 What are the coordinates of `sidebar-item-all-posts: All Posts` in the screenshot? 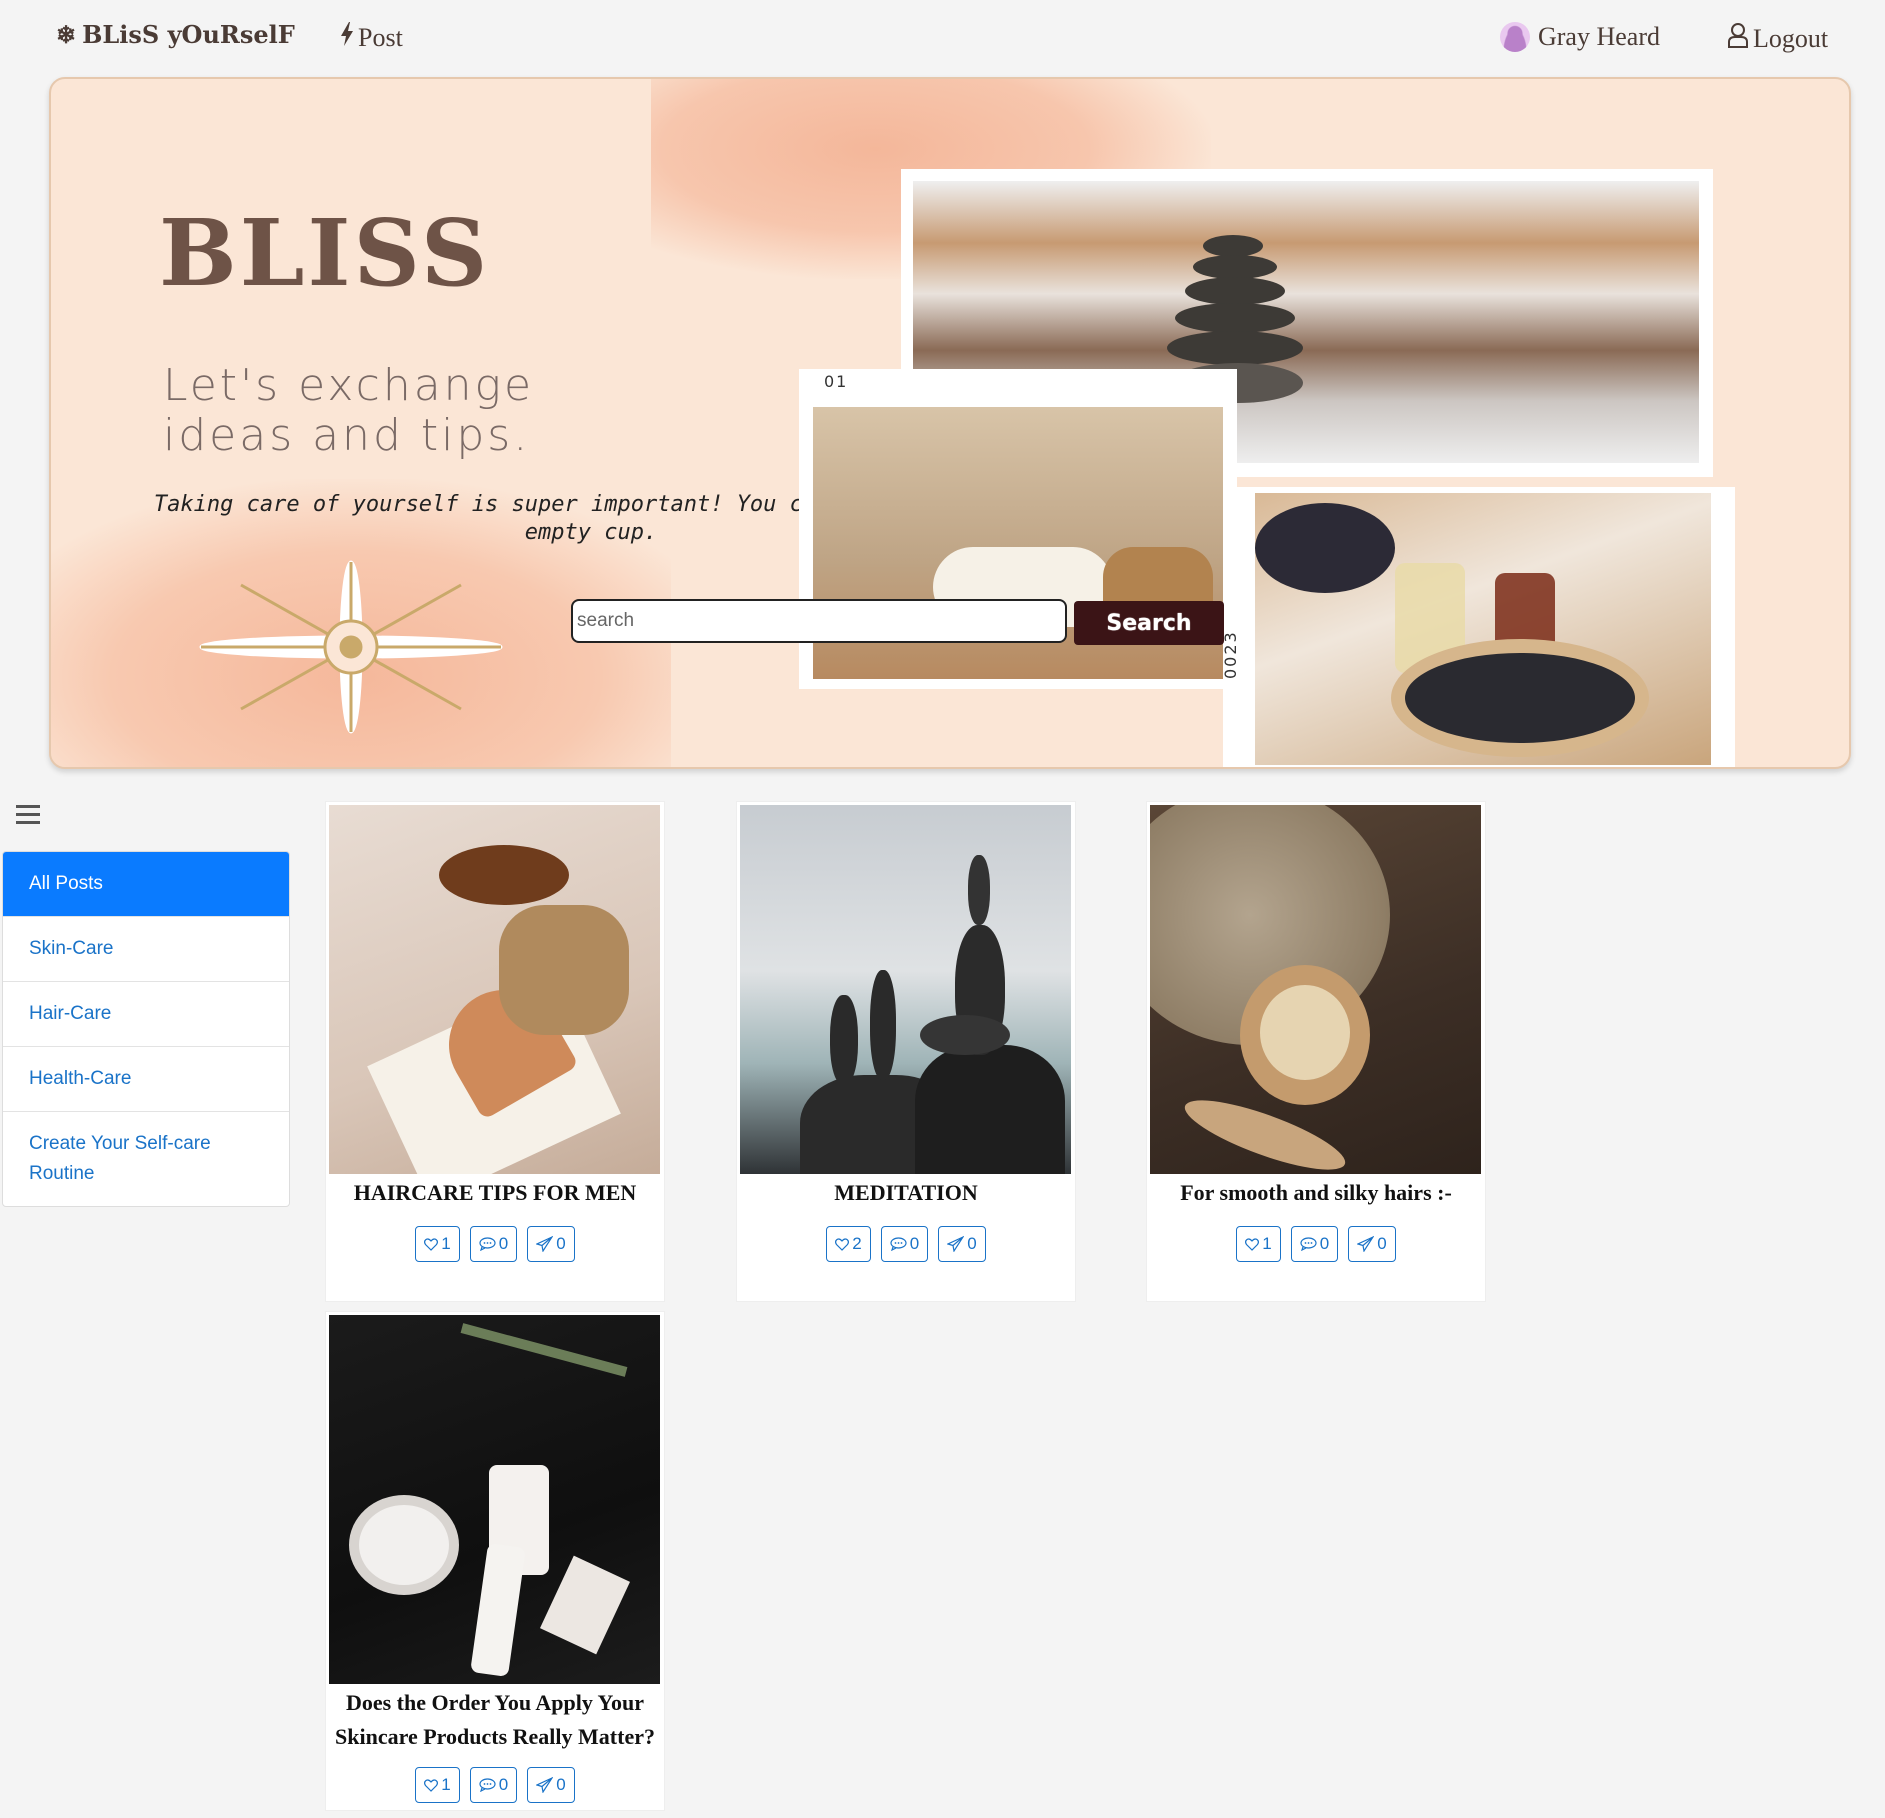 It's located at (146, 884).